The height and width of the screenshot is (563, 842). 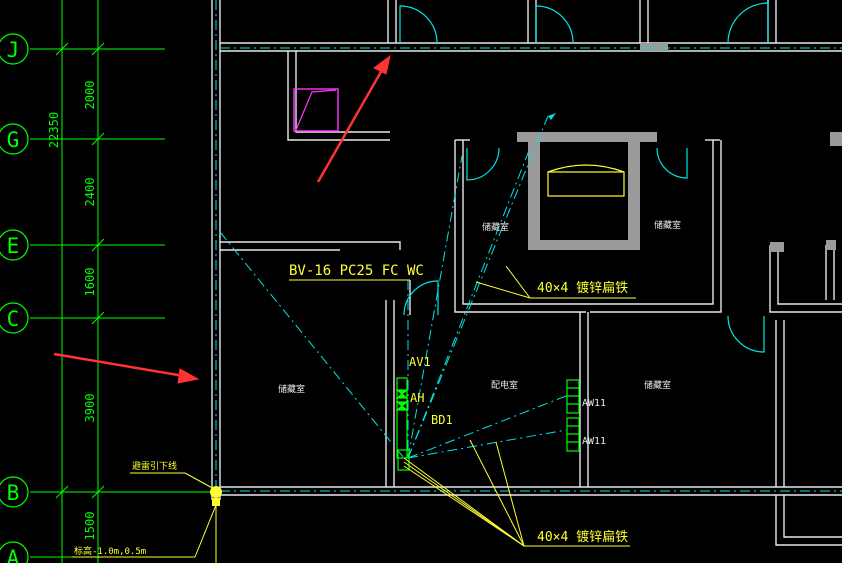 I want to click on axis-label-b: B, so click(x=13, y=493).